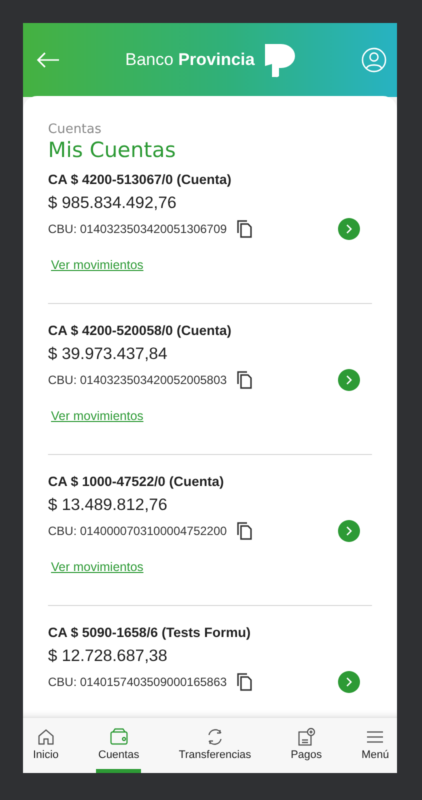 This screenshot has width=422, height=800. I want to click on bill-icon, so click(306, 737).